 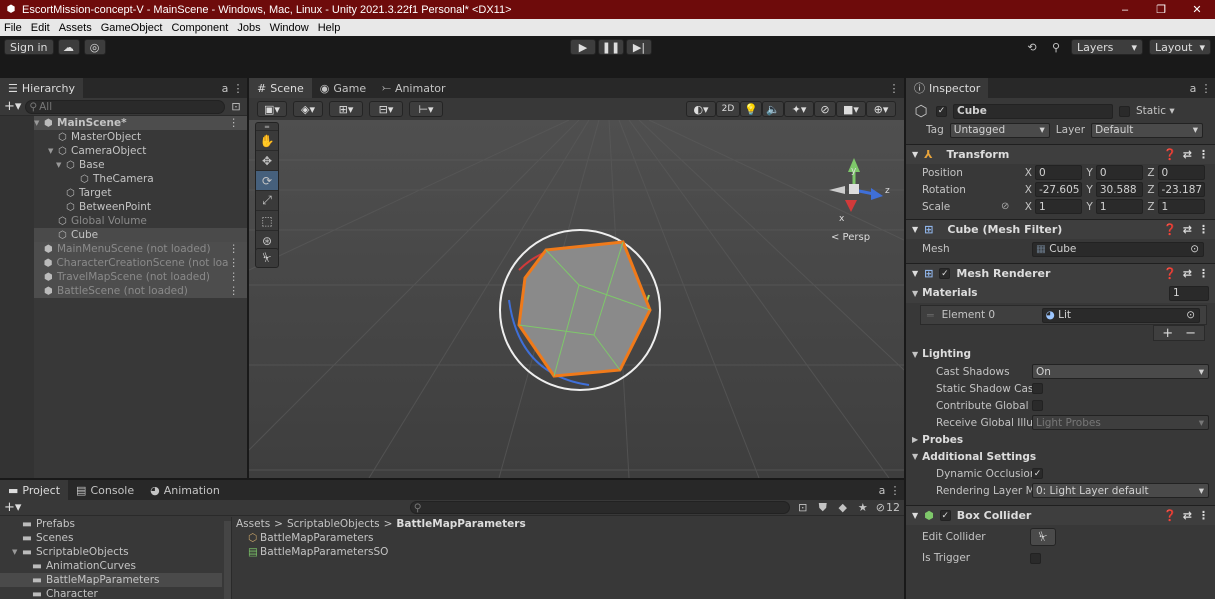 What do you see at coordinates (1060, 354) in the screenshot?
I see `lighting-foldout: ▼ Lighting` at bounding box center [1060, 354].